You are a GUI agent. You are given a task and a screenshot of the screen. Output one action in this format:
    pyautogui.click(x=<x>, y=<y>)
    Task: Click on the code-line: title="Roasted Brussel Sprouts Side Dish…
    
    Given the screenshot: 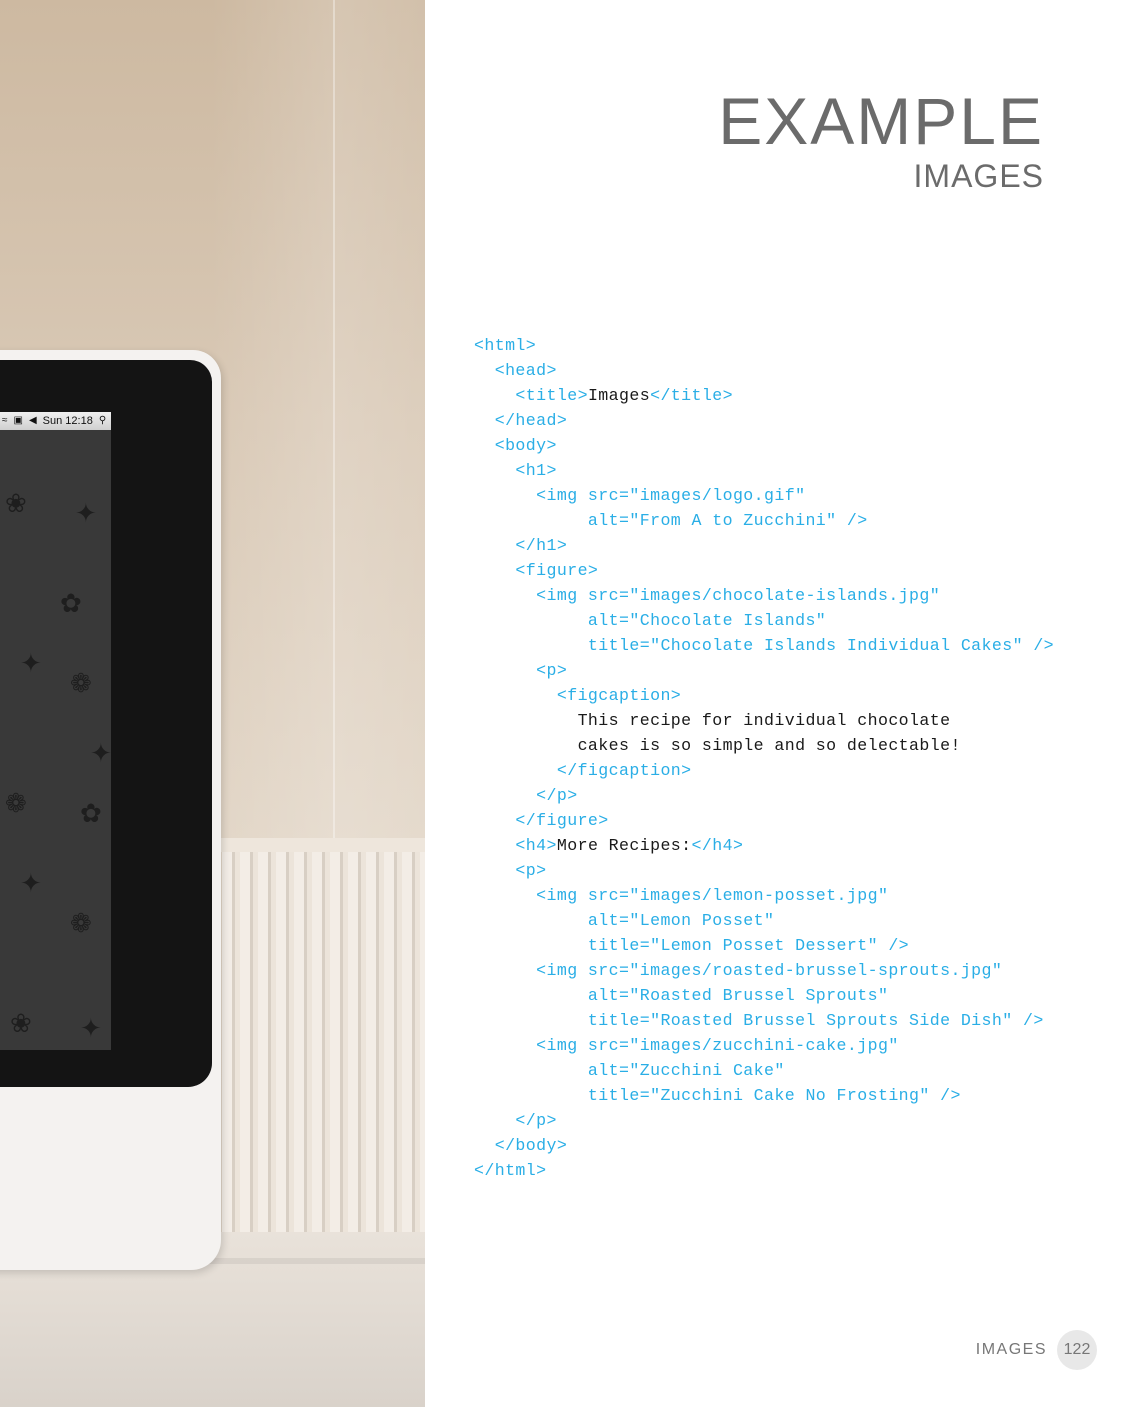 What is the action you would take?
    pyautogui.click(x=764, y=1020)
    